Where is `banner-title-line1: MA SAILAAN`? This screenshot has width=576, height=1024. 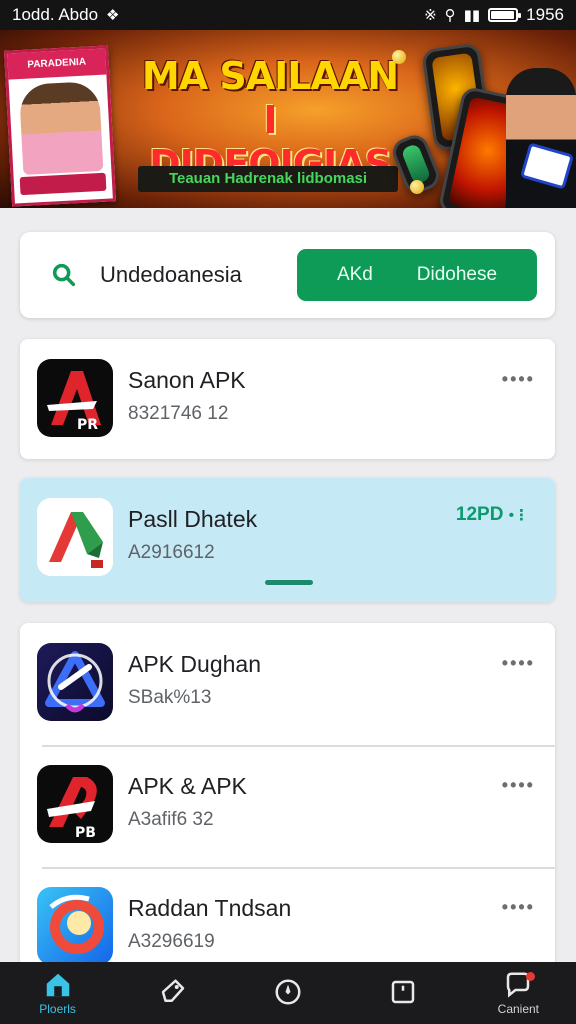 banner-title-line1: MA SAILAAN is located at coordinates (270, 76).